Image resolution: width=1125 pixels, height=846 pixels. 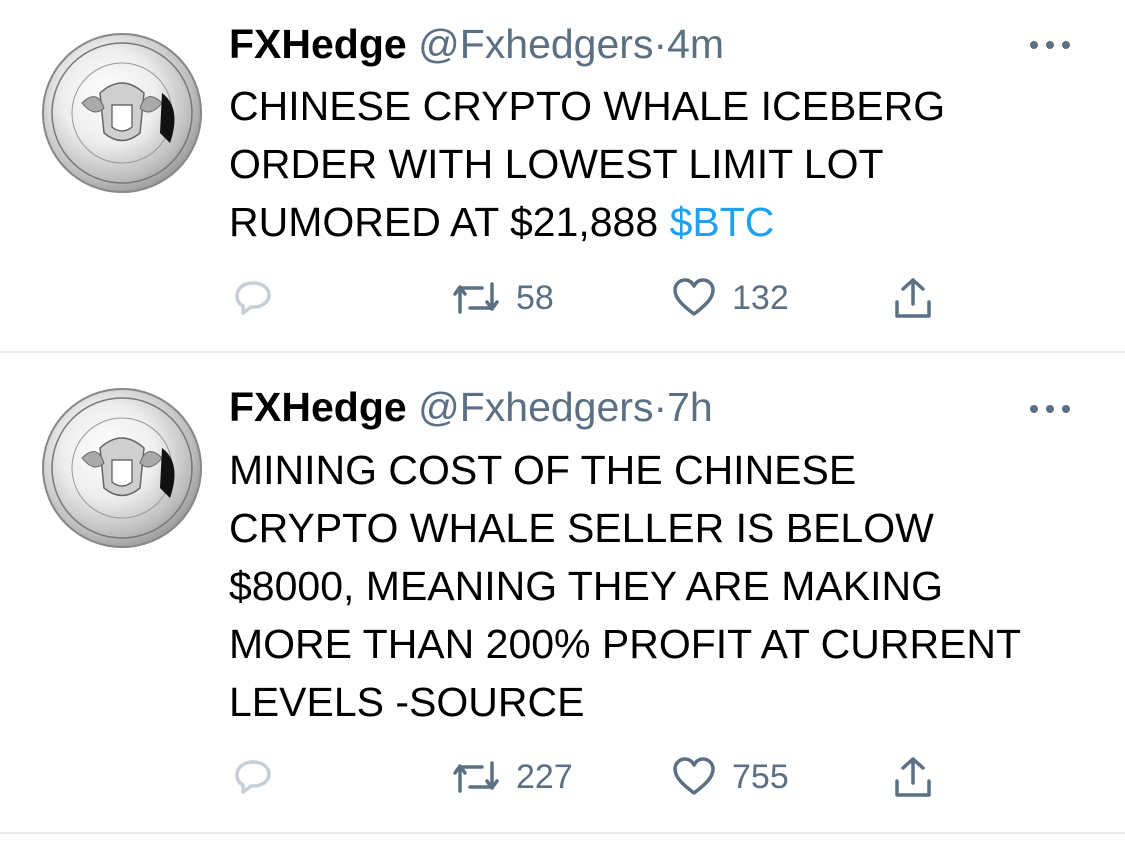 I want to click on tweet-header: FXHedge @Fxhedgers·7h, so click(x=471, y=407).